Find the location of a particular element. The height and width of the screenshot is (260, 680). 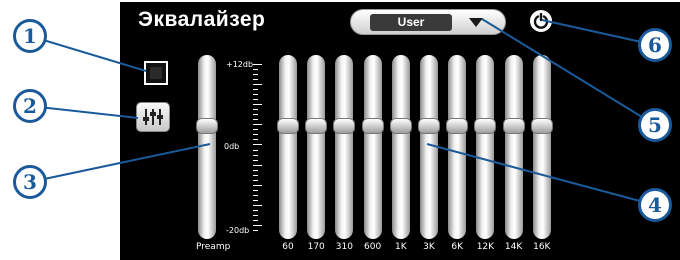

callout-6: 6 is located at coordinates (655, 45).